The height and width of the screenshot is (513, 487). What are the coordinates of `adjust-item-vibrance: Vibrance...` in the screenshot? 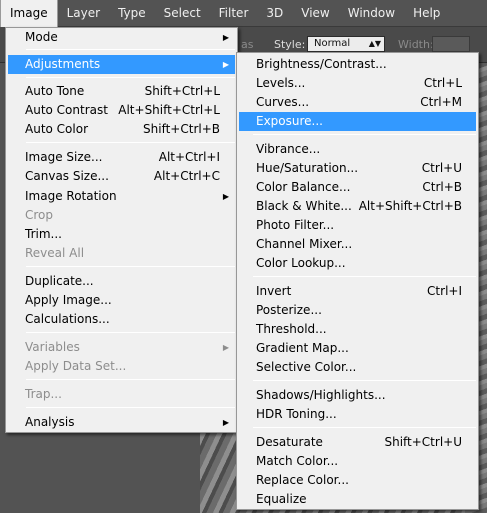 It's located at (357, 149).